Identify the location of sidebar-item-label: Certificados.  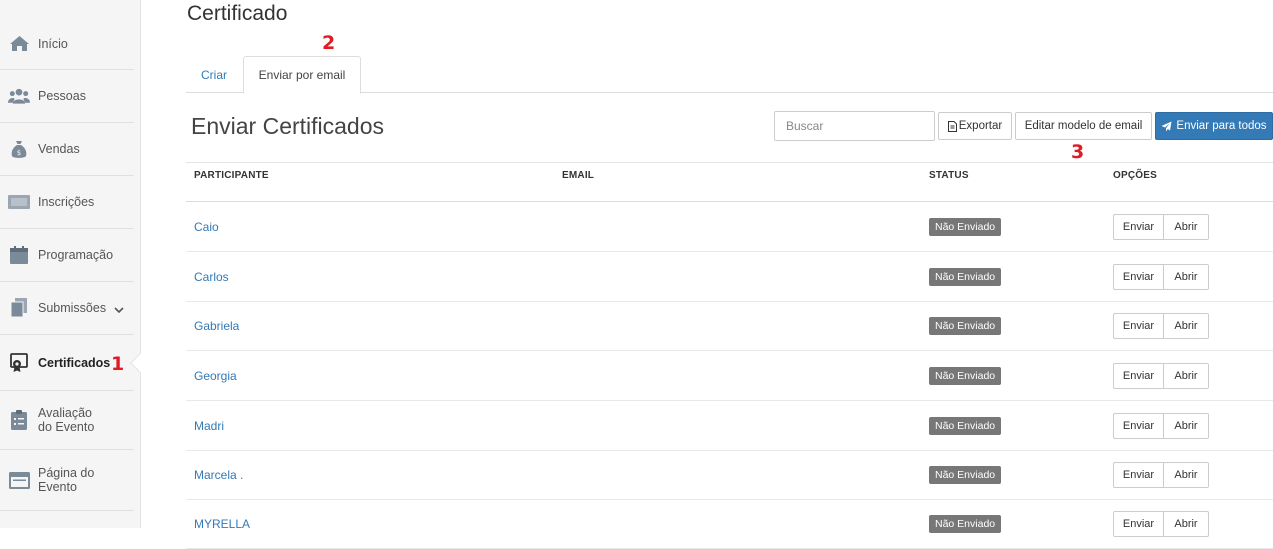
(74, 362).